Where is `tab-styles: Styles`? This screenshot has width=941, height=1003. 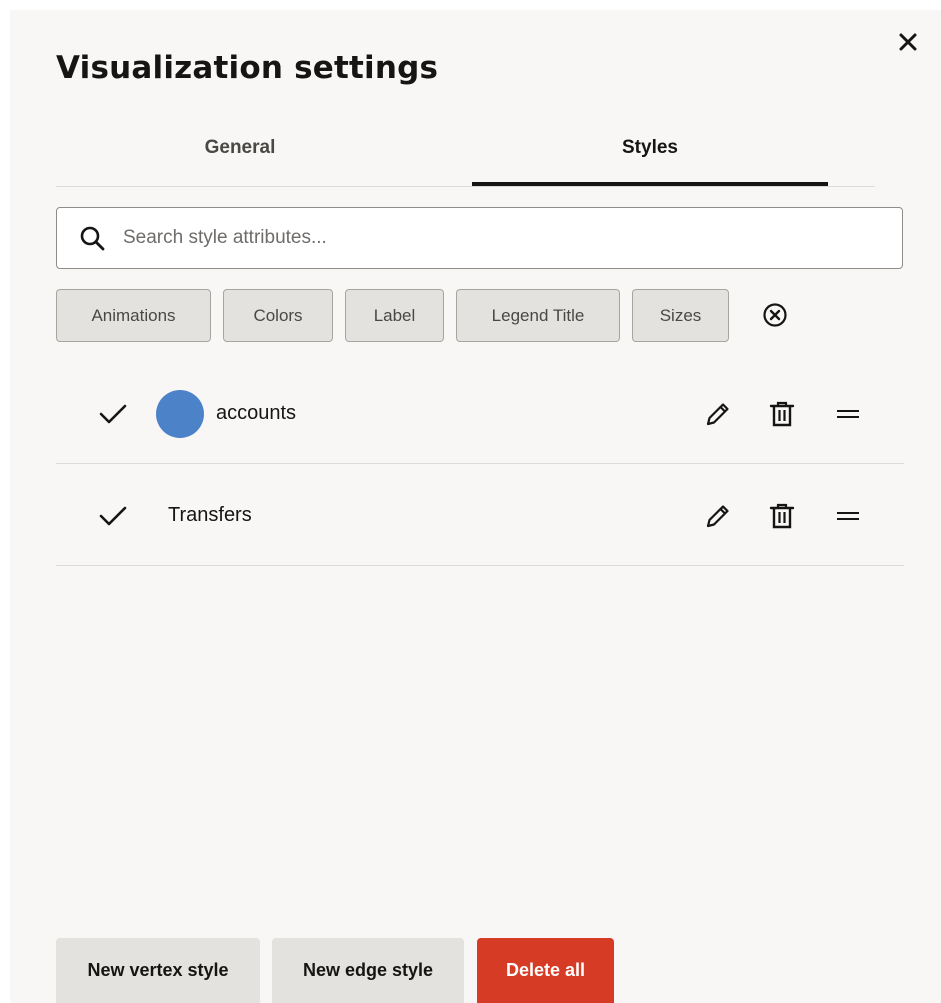 tab-styles: Styles is located at coordinates (650, 149).